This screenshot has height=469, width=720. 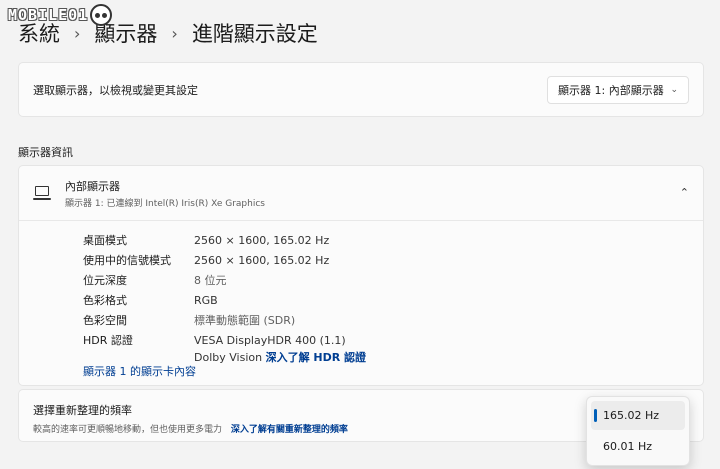 I want to click on mobile01-watermark: MOBILE01, so click(x=60, y=15).